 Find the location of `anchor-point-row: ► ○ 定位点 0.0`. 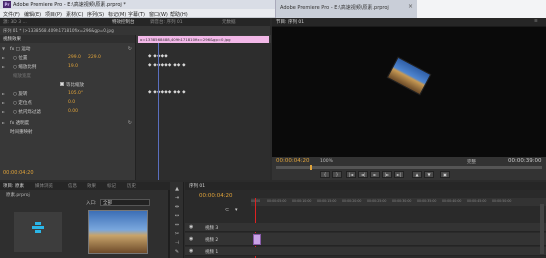

anchor-point-row: ► ○ 定位点 0.0 is located at coordinates (39, 103).